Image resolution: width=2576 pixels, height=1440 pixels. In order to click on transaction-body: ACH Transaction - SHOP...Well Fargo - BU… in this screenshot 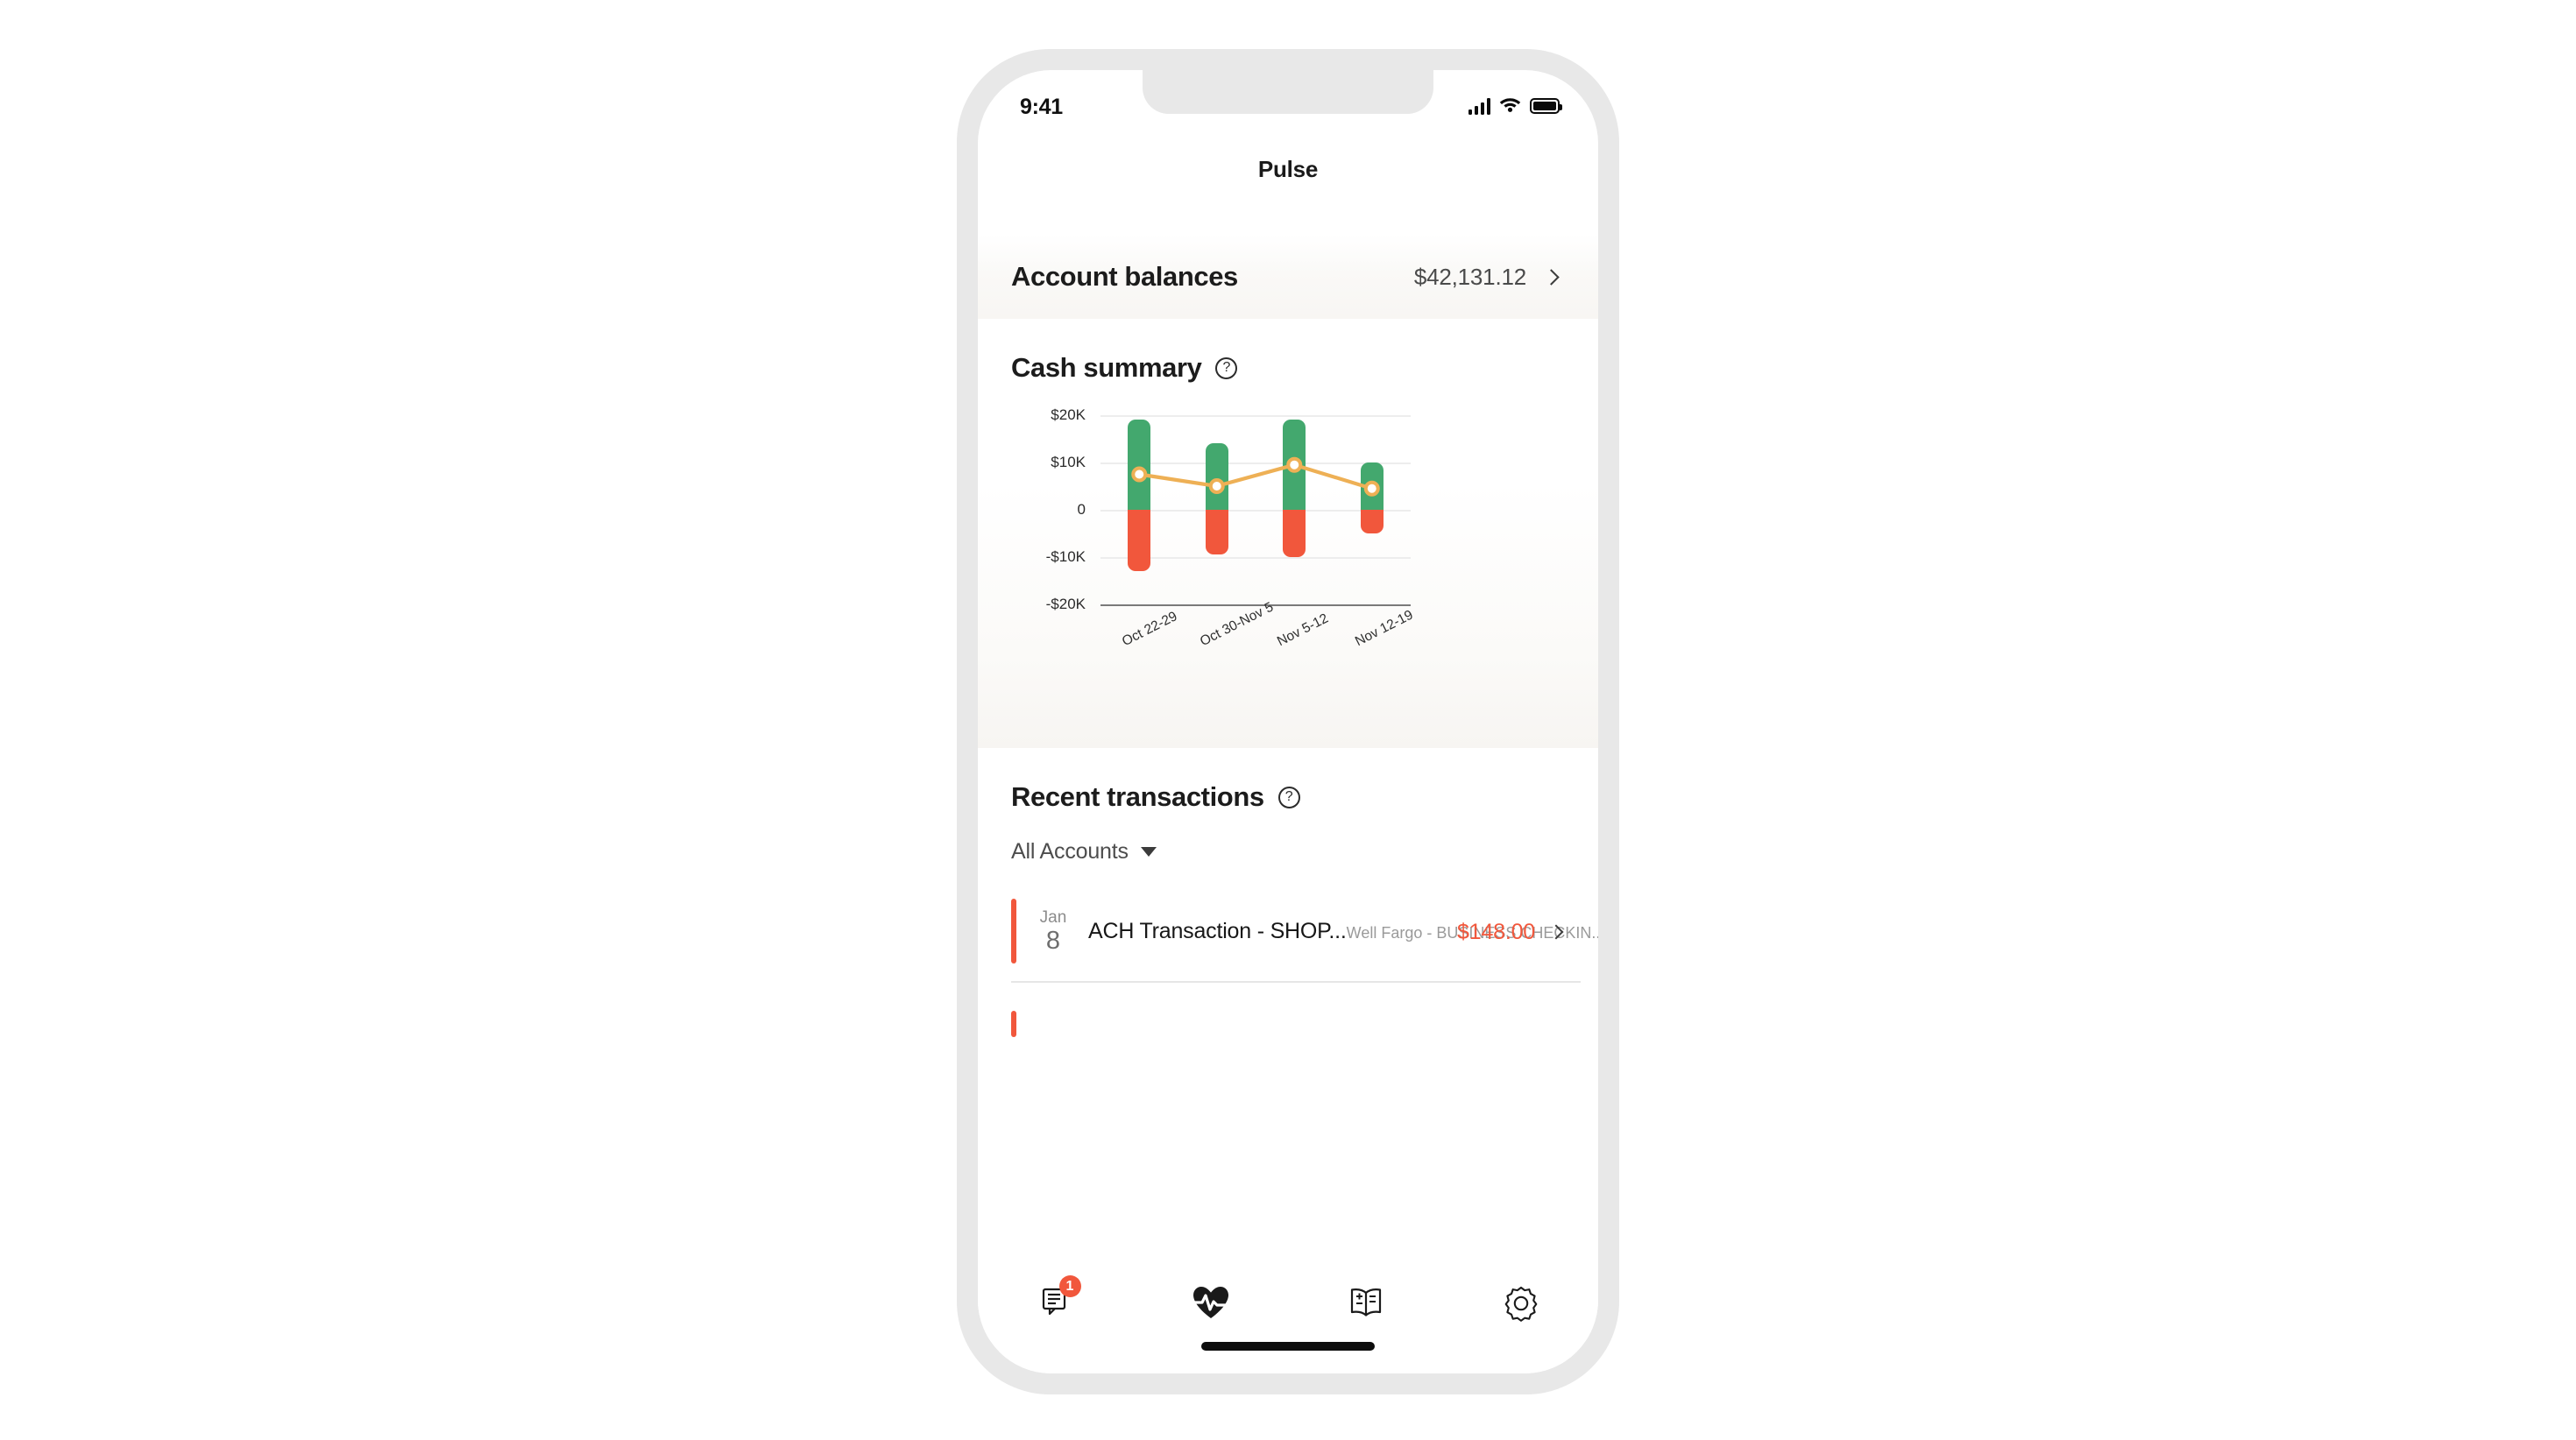, I will do `click(1343, 931)`.